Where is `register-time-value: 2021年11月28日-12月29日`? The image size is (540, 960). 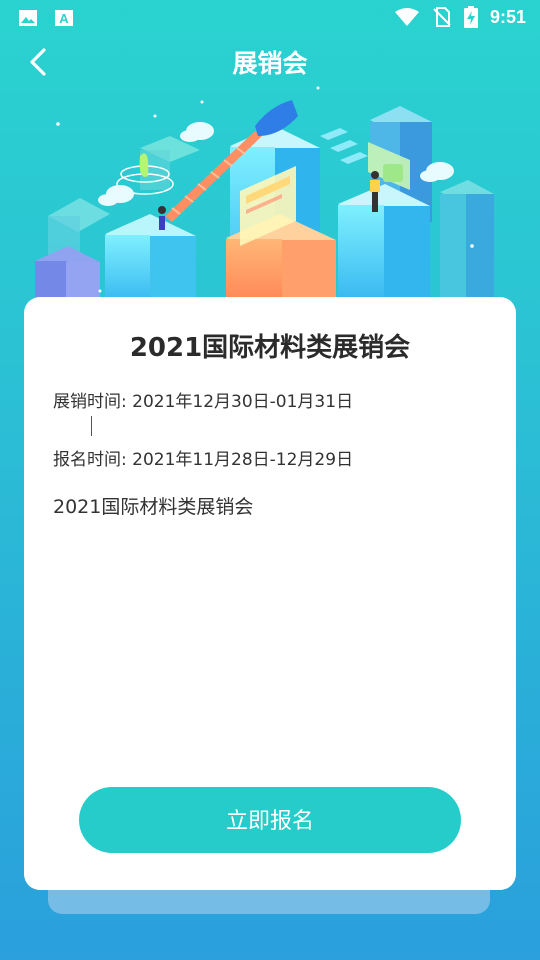 register-time-value: 2021年11月28日-12月29日 is located at coordinates (243, 460).